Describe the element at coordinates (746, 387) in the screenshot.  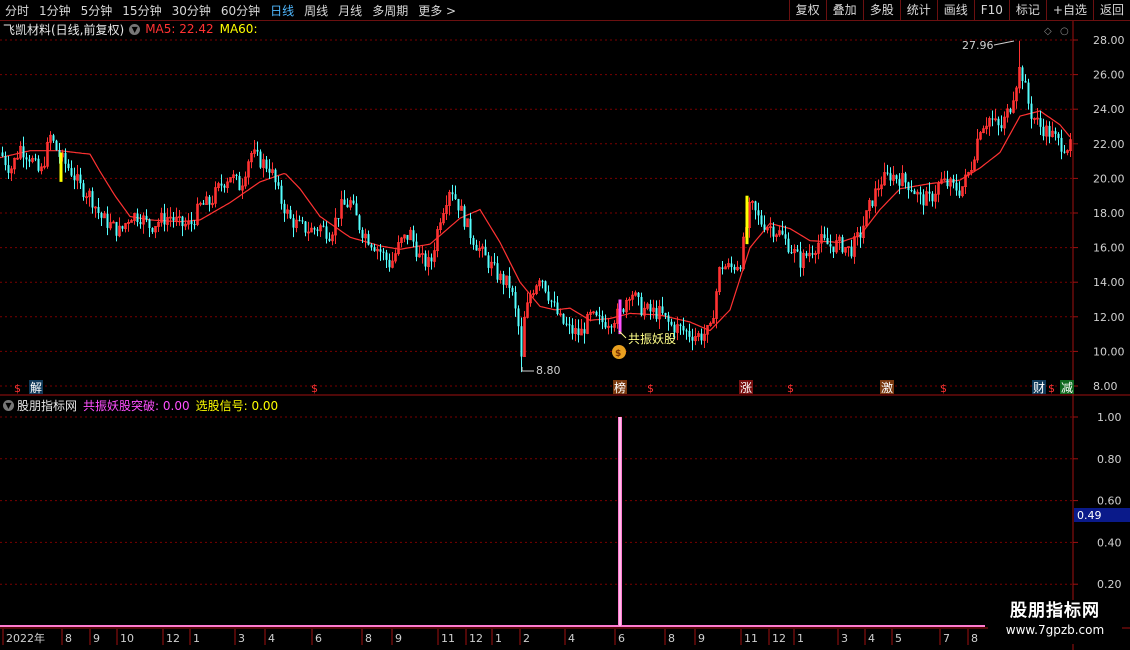
I see `event-rise: 涨` at that location.